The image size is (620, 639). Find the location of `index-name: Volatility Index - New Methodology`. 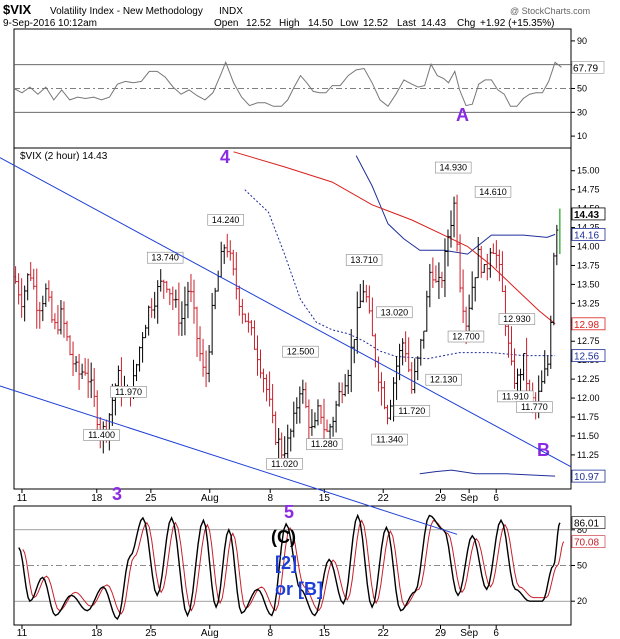

index-name: Volatility Index - New Methodology is located at coordinates (126, 11).